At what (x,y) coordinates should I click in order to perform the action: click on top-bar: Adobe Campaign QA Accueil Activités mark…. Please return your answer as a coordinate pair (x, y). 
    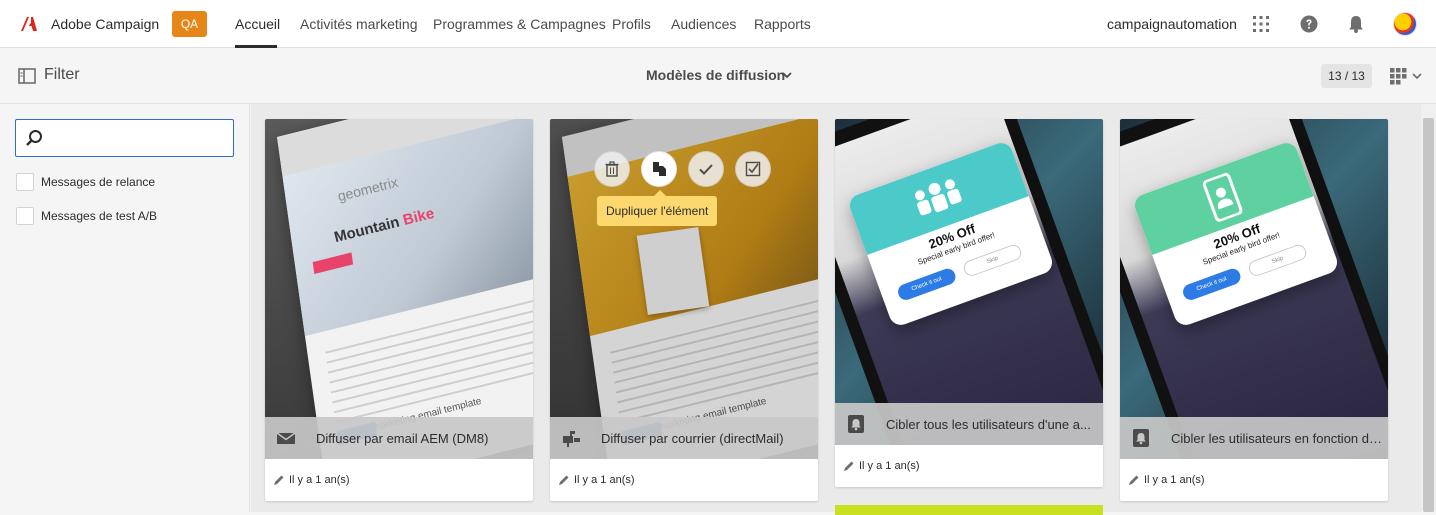
    Looking at the image, I should click on (718, 24).